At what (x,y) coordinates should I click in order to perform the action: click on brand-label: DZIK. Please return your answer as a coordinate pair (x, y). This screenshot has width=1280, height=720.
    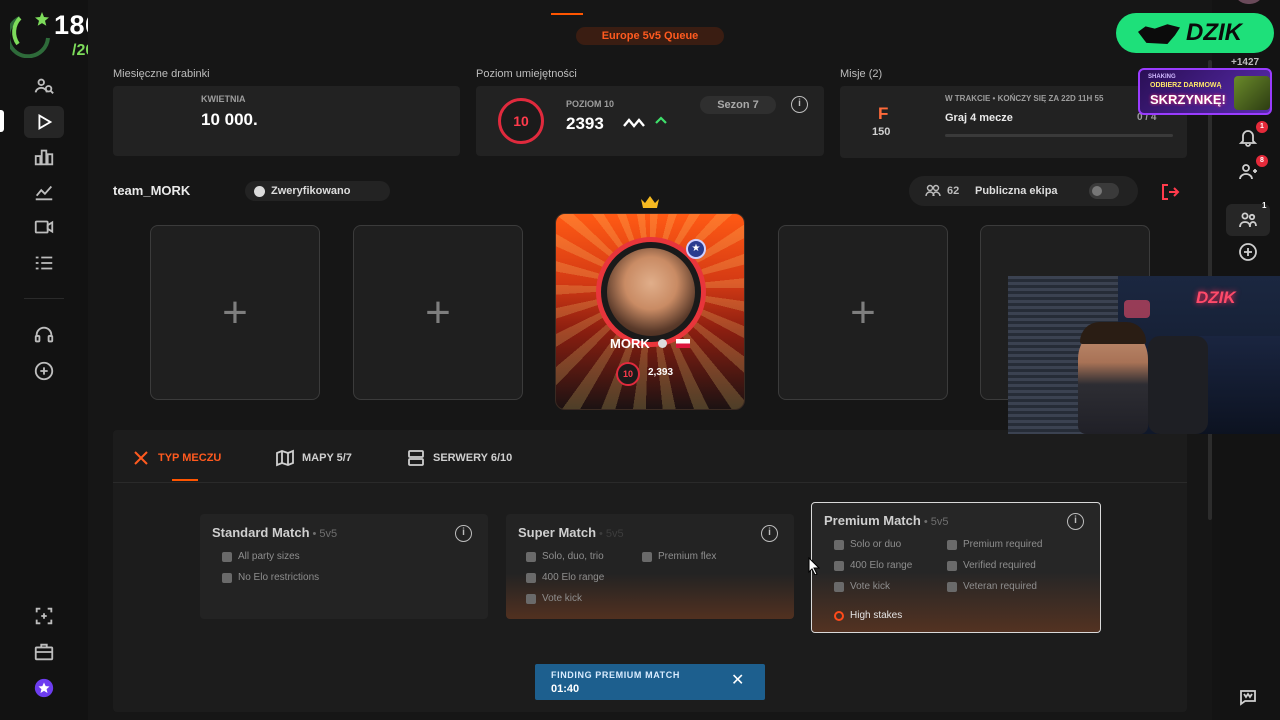
    Looking at the image, I should click on (1214, 32).